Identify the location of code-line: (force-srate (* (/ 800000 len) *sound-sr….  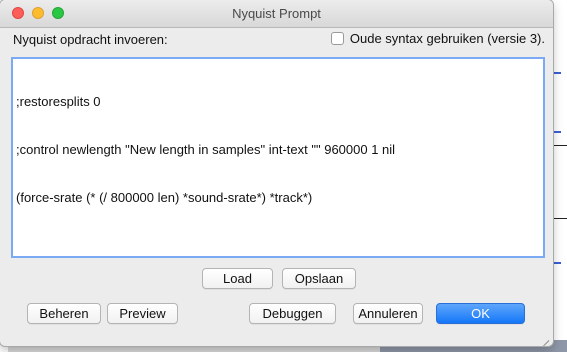
(164, 197).